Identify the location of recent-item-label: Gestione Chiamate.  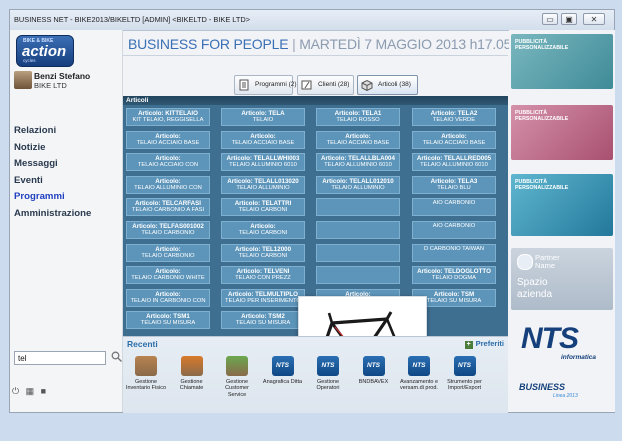
(192, 385).